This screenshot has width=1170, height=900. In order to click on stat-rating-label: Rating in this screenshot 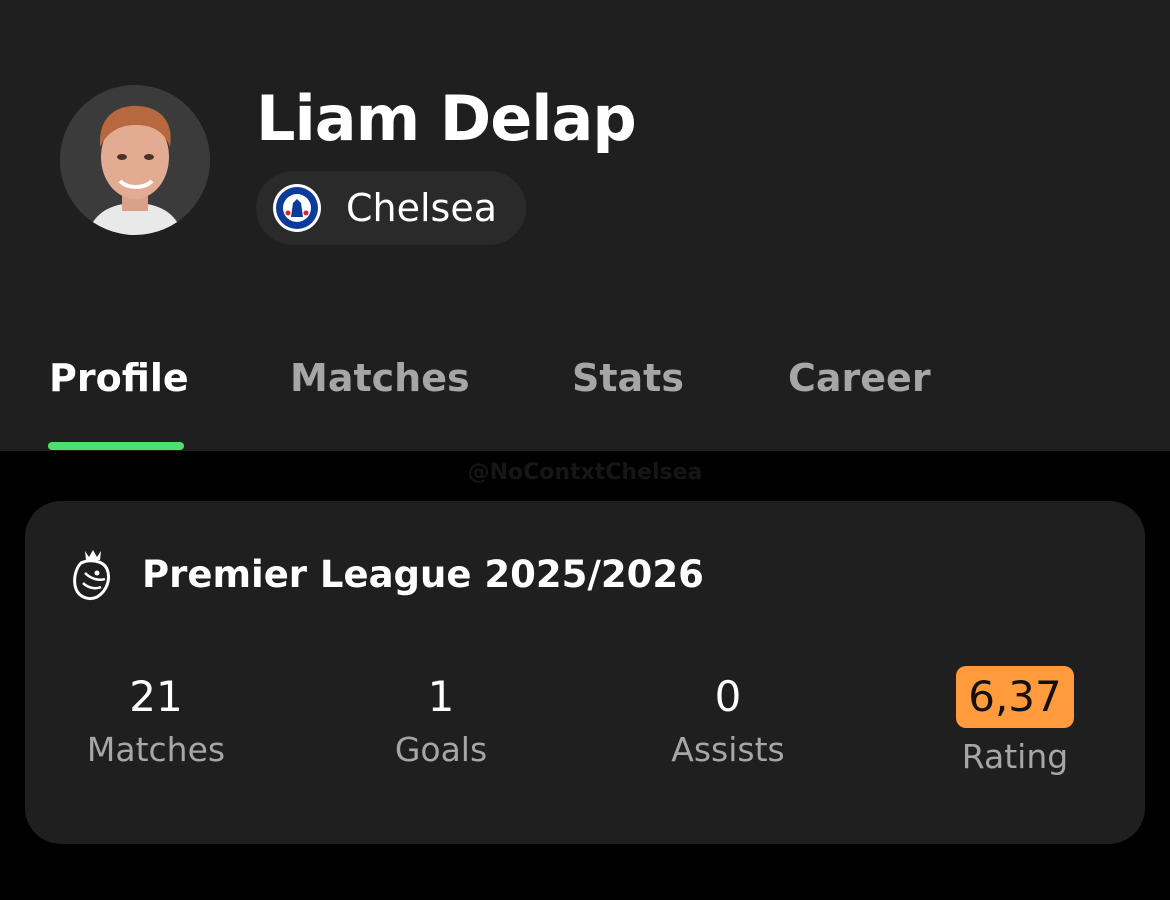, I will do `click(1015, 756)`.